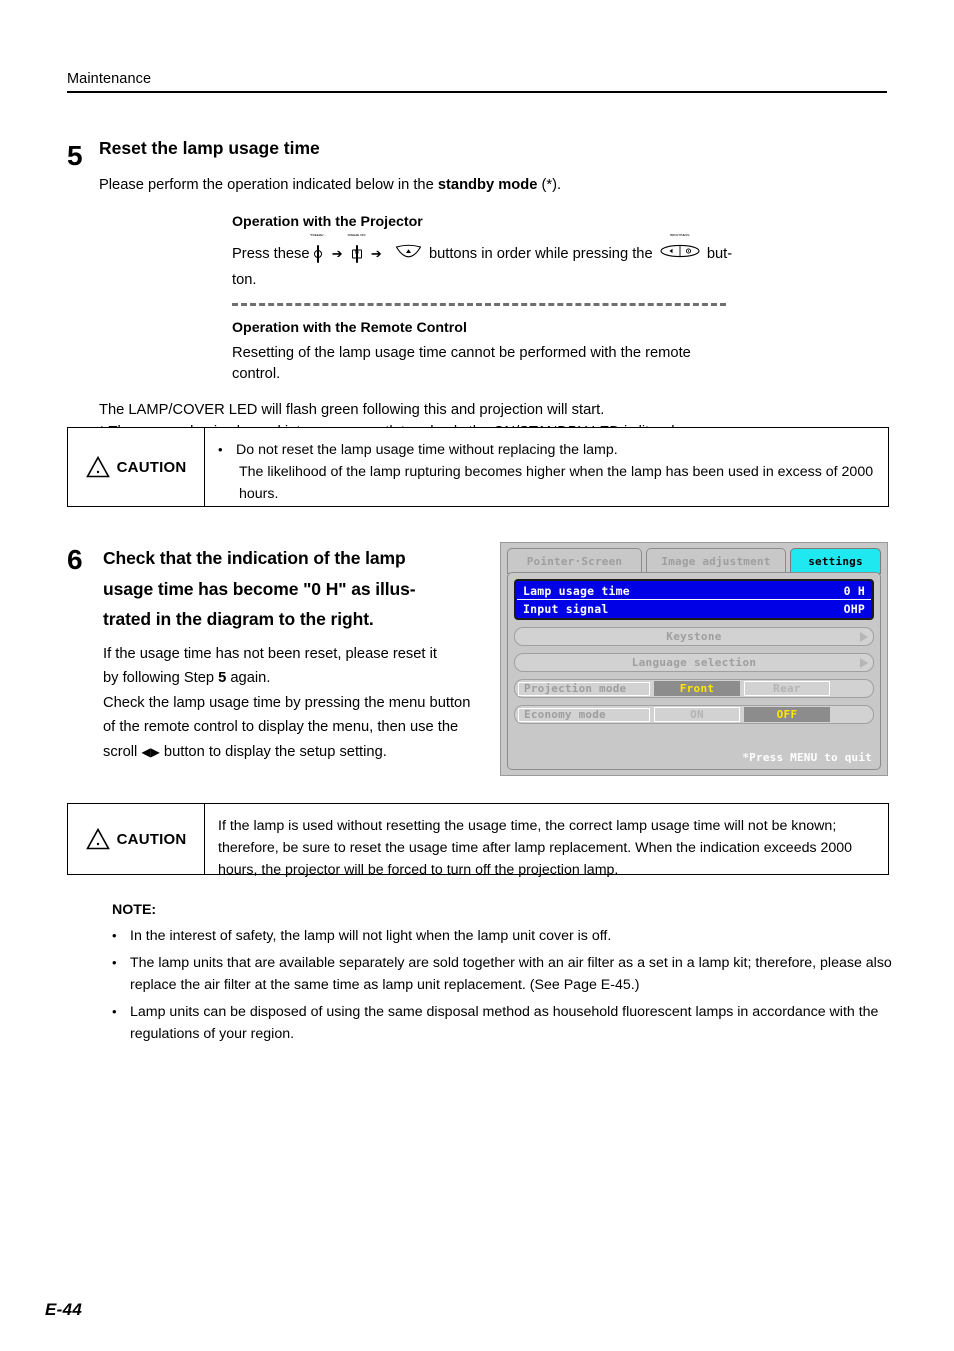  What do you see at coordinates (376, 254) in the screenshot?
I see `sequence-arrow-2-icon: ➔` at bounding box center [376, 254].